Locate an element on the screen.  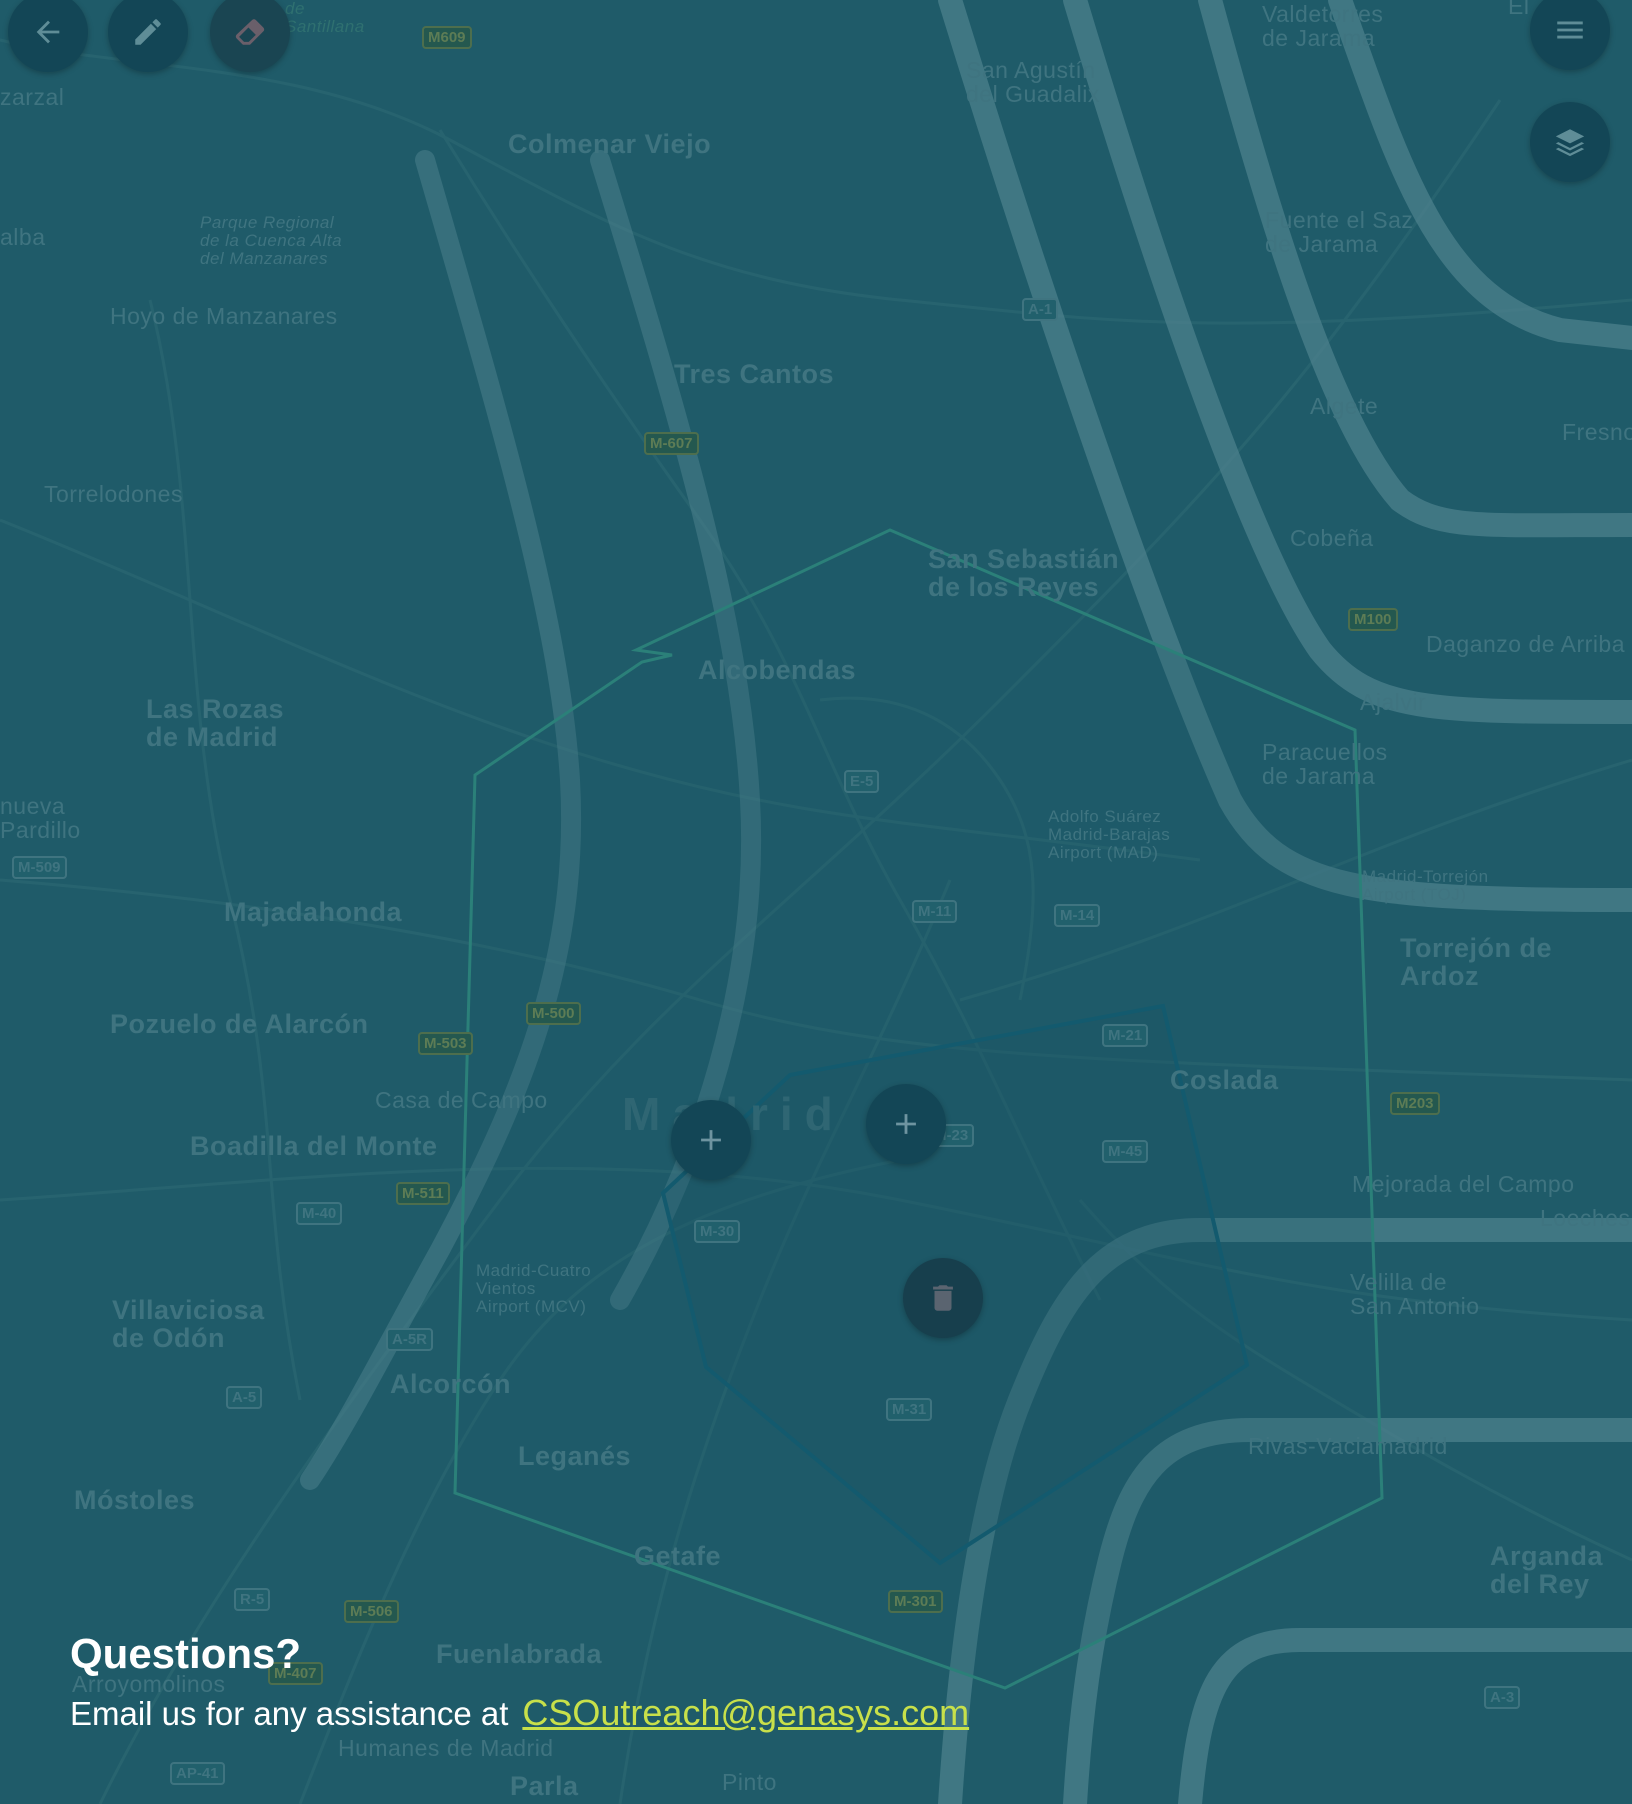
map-label-loeches: Loeches is located at coordinates (1585, 1218).